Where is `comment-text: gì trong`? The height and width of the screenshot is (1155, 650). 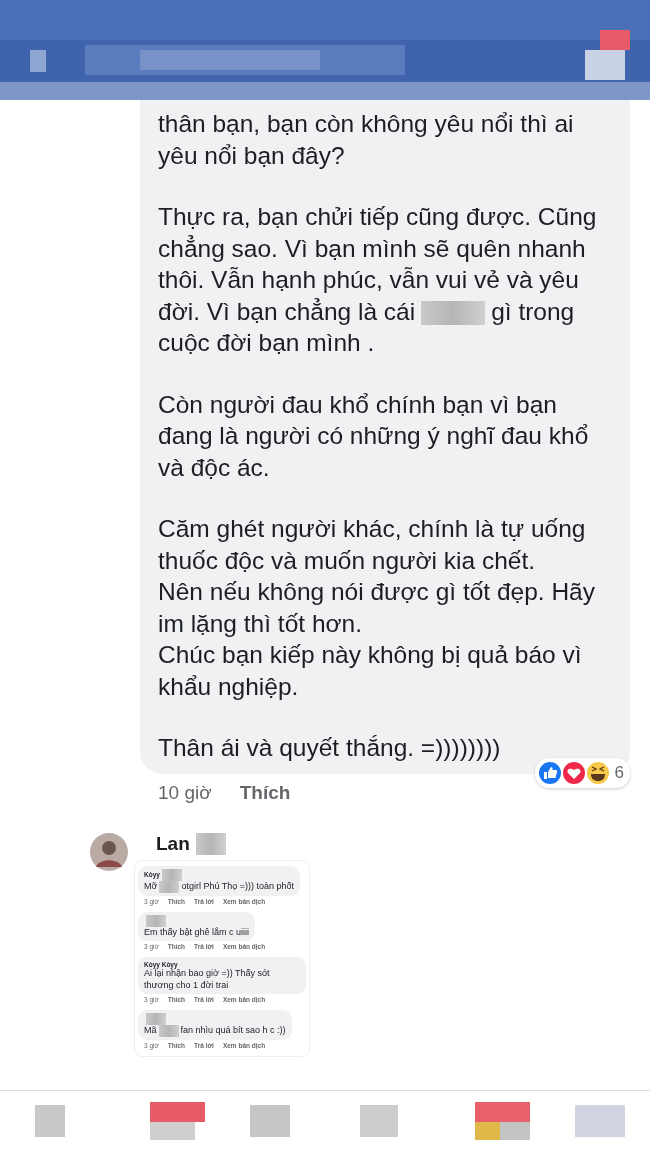
comment-text: gì trong is located at coordinates (533, 311).